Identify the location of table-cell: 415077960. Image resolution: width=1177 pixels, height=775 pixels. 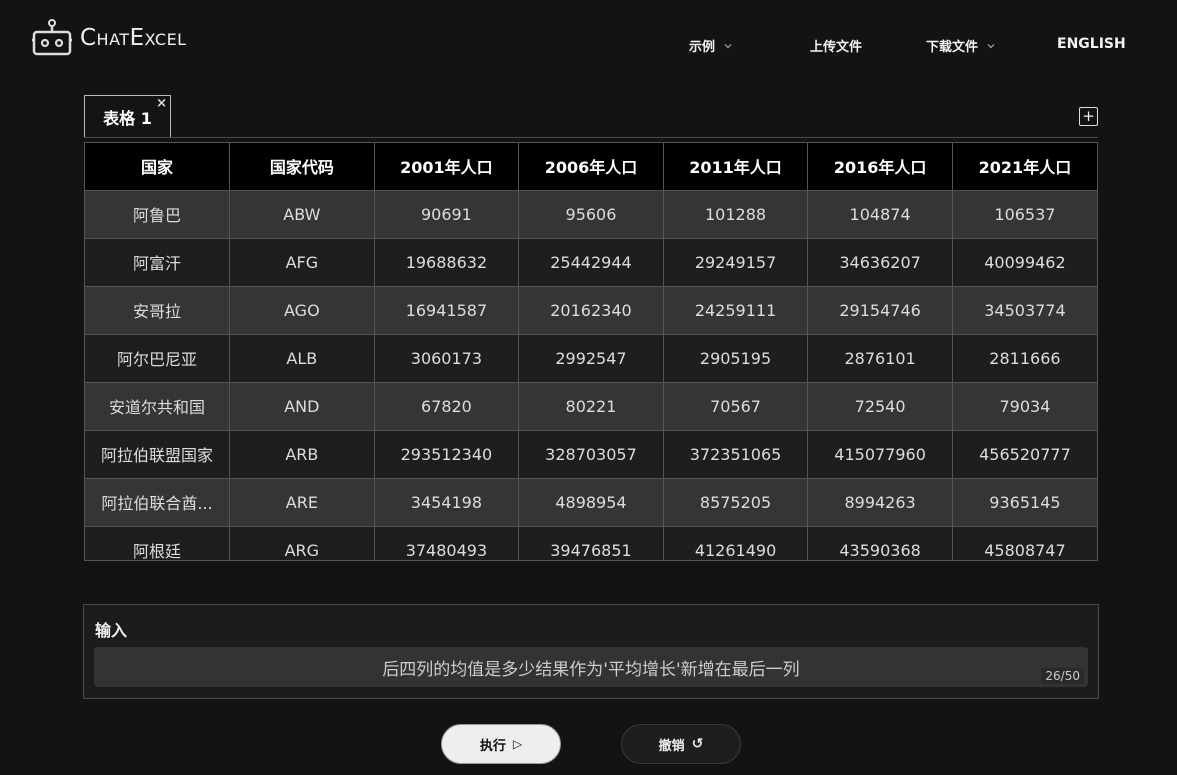
(880, 453).